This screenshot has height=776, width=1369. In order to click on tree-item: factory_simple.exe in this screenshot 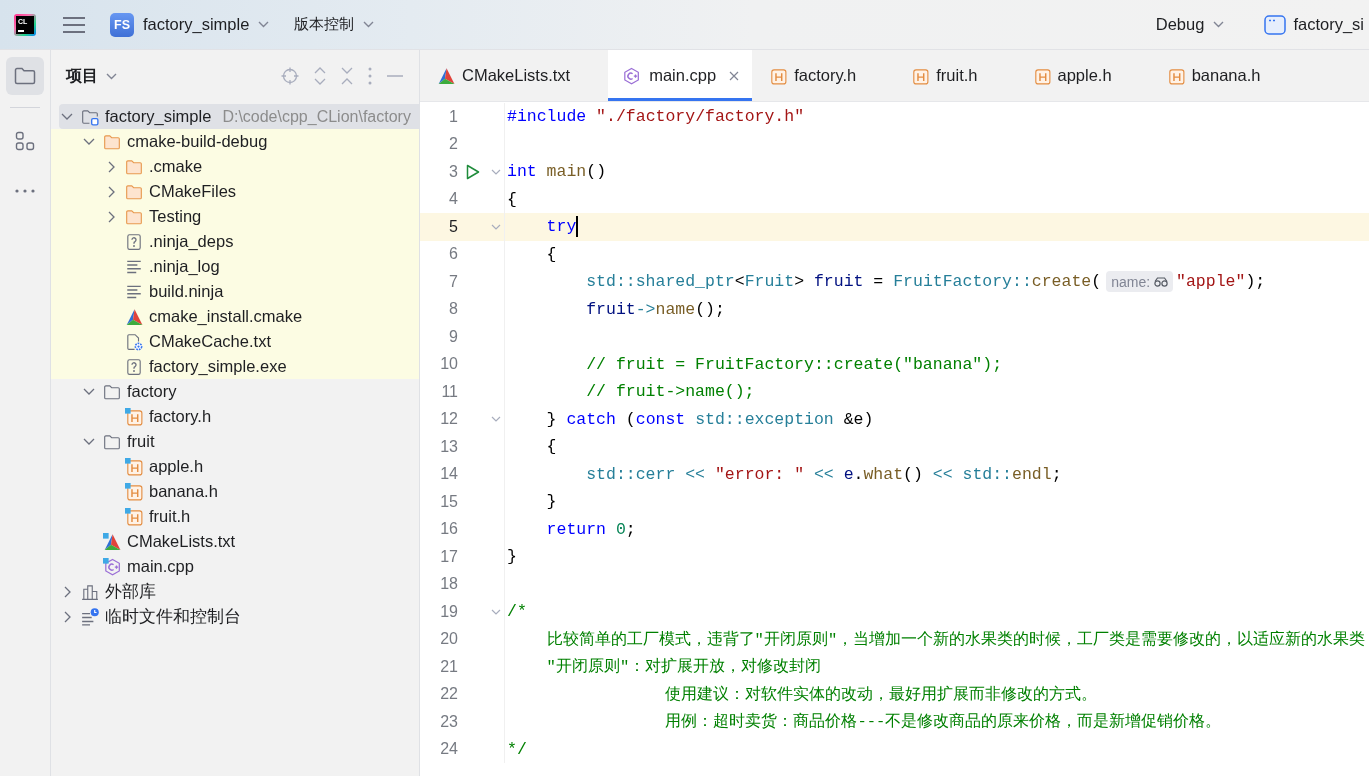, I will do `click(235, 366)`.